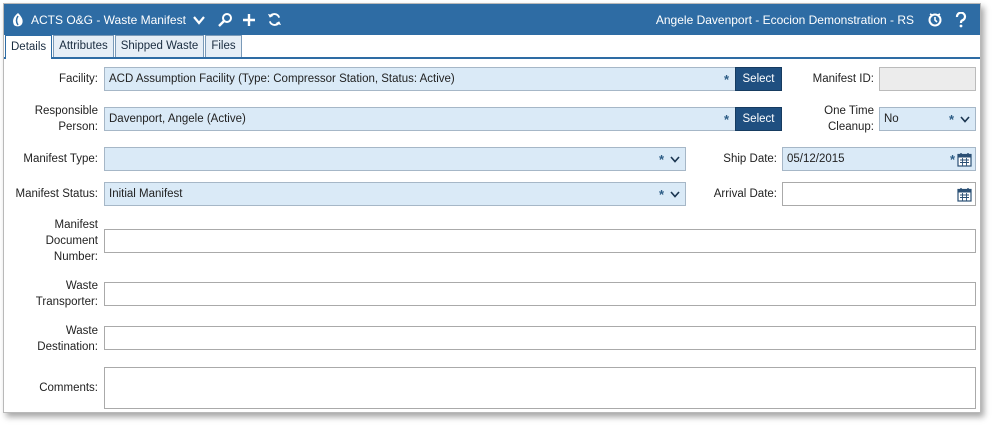  I want to click on manifest-id-label: Manifest ID:, so click(843, 79).